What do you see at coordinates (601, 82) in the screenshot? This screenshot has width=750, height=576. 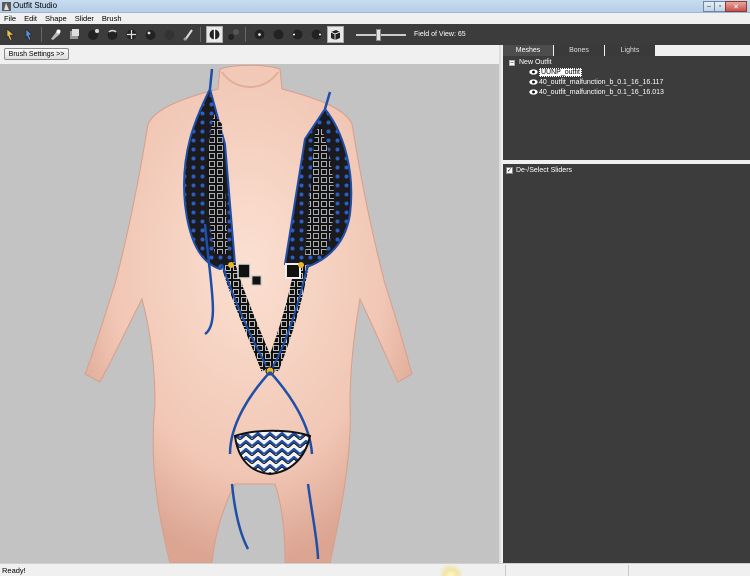 I see `tree-item-label: 40_outfit_malfunction_b_0.1_16_16.117` at bounding box center [601, 82].